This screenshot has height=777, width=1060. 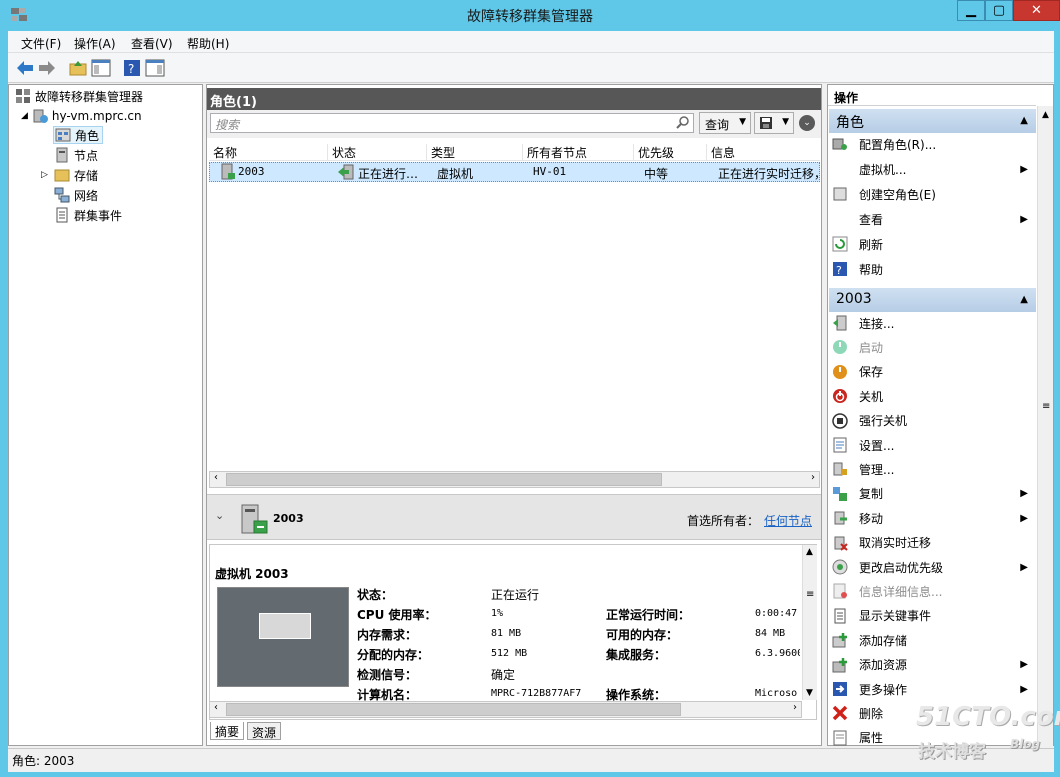 What do you see at coordinates (47, 68) in the screenshot?
I see `forward-arrow-icon` at bounding box center [47, 68].